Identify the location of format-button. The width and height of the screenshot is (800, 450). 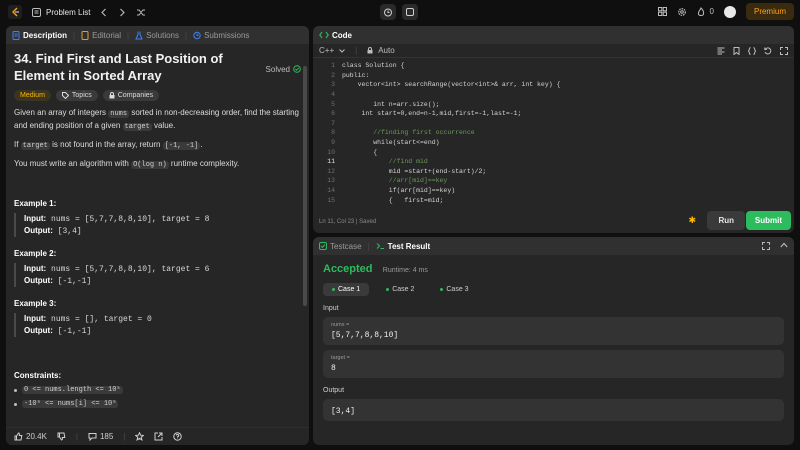
(721, 51).